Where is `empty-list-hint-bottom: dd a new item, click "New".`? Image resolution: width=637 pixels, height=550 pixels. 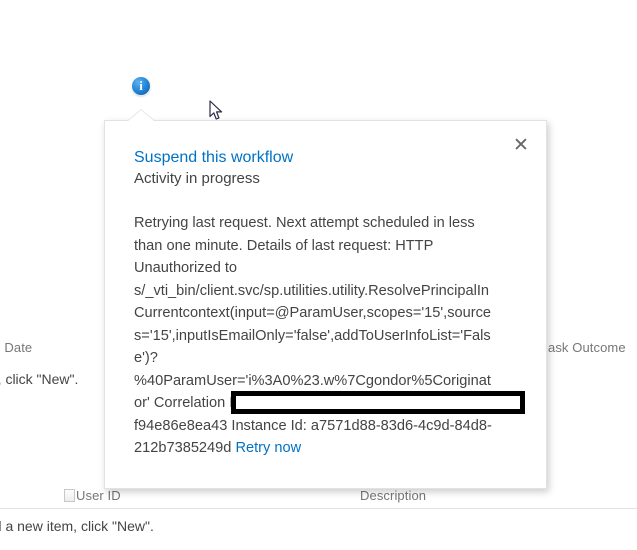
empty-list-hint-bottom: dd a new item, click "New". is located at coordinates (77, 526).